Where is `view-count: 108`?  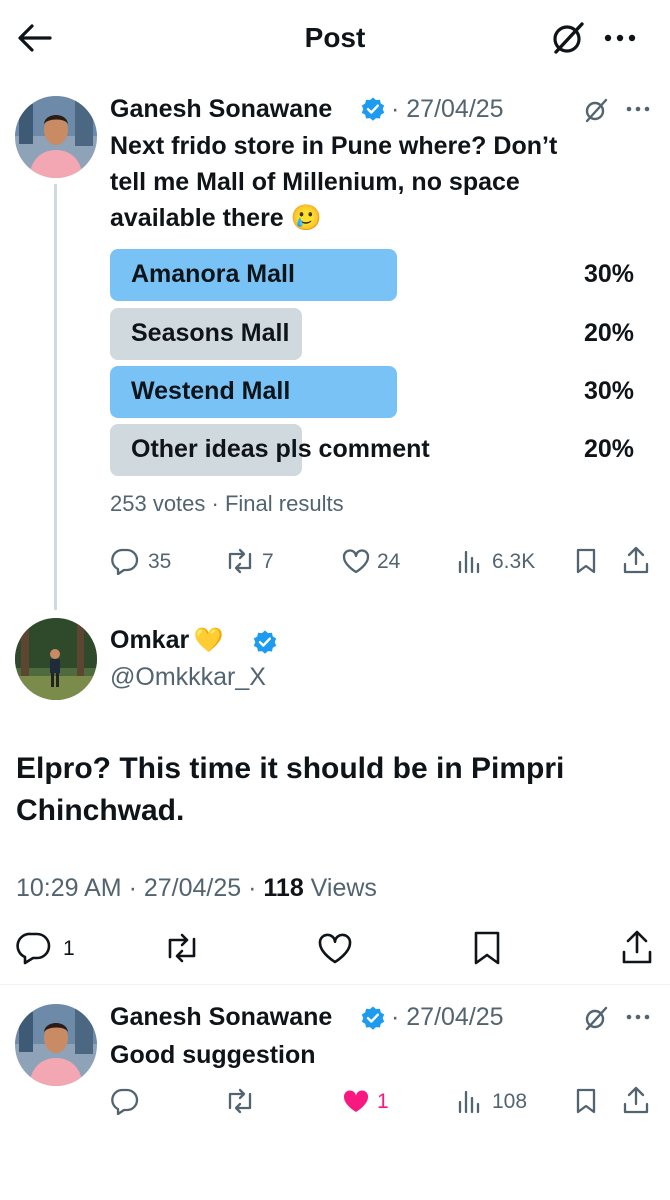 view-count: 108 is located at coordinates (510, 1101).